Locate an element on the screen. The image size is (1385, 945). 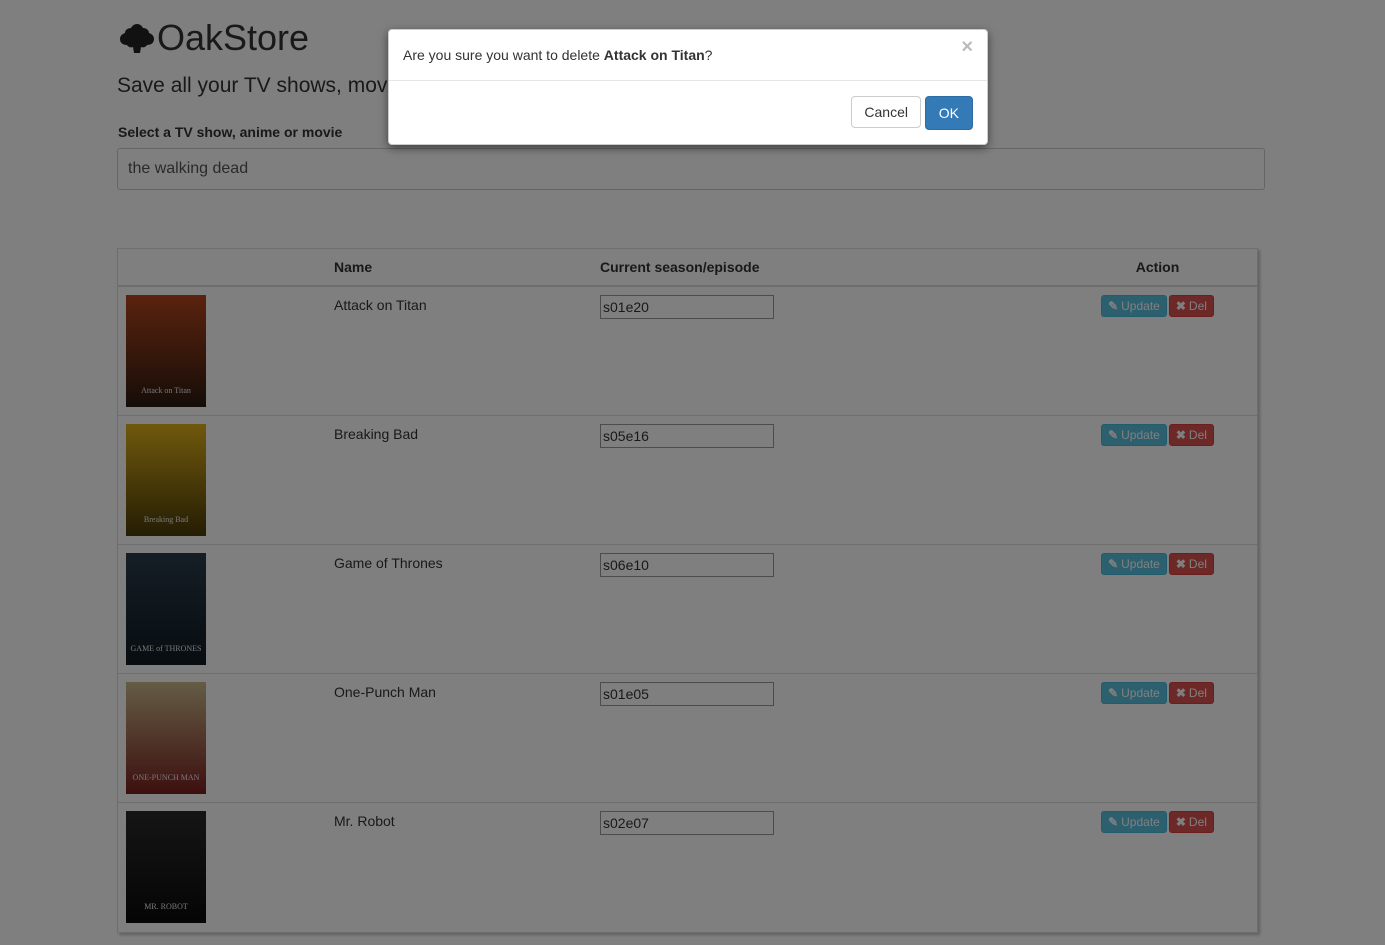
ok-button: OK is located at coordinates (948, 113).